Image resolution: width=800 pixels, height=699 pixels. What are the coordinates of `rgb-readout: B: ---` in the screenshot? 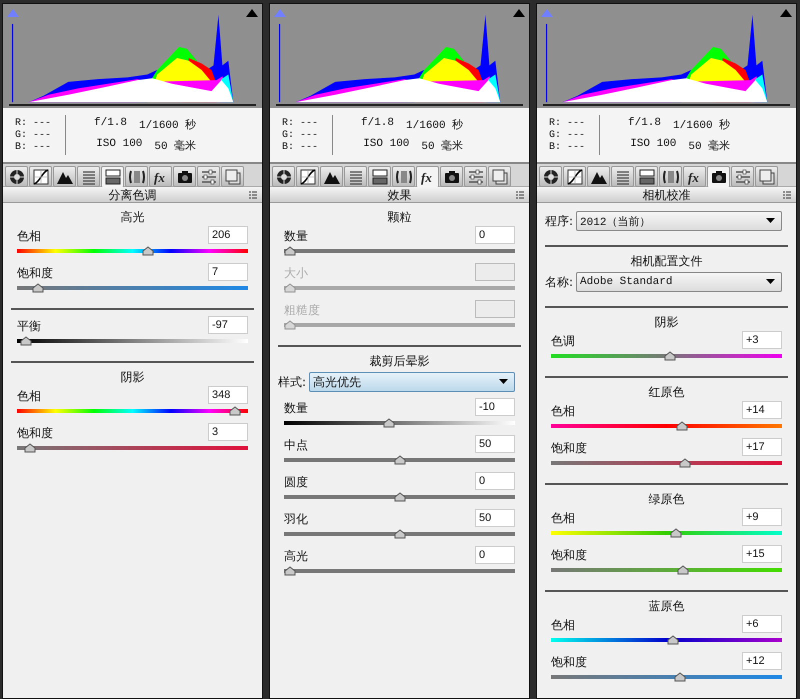 It's located at (301, 147).